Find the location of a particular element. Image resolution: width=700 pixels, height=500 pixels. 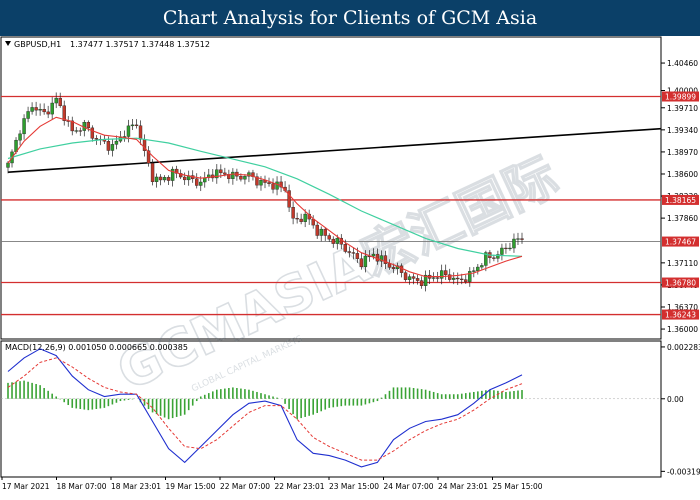

candle is located at coordinates (152, 172).